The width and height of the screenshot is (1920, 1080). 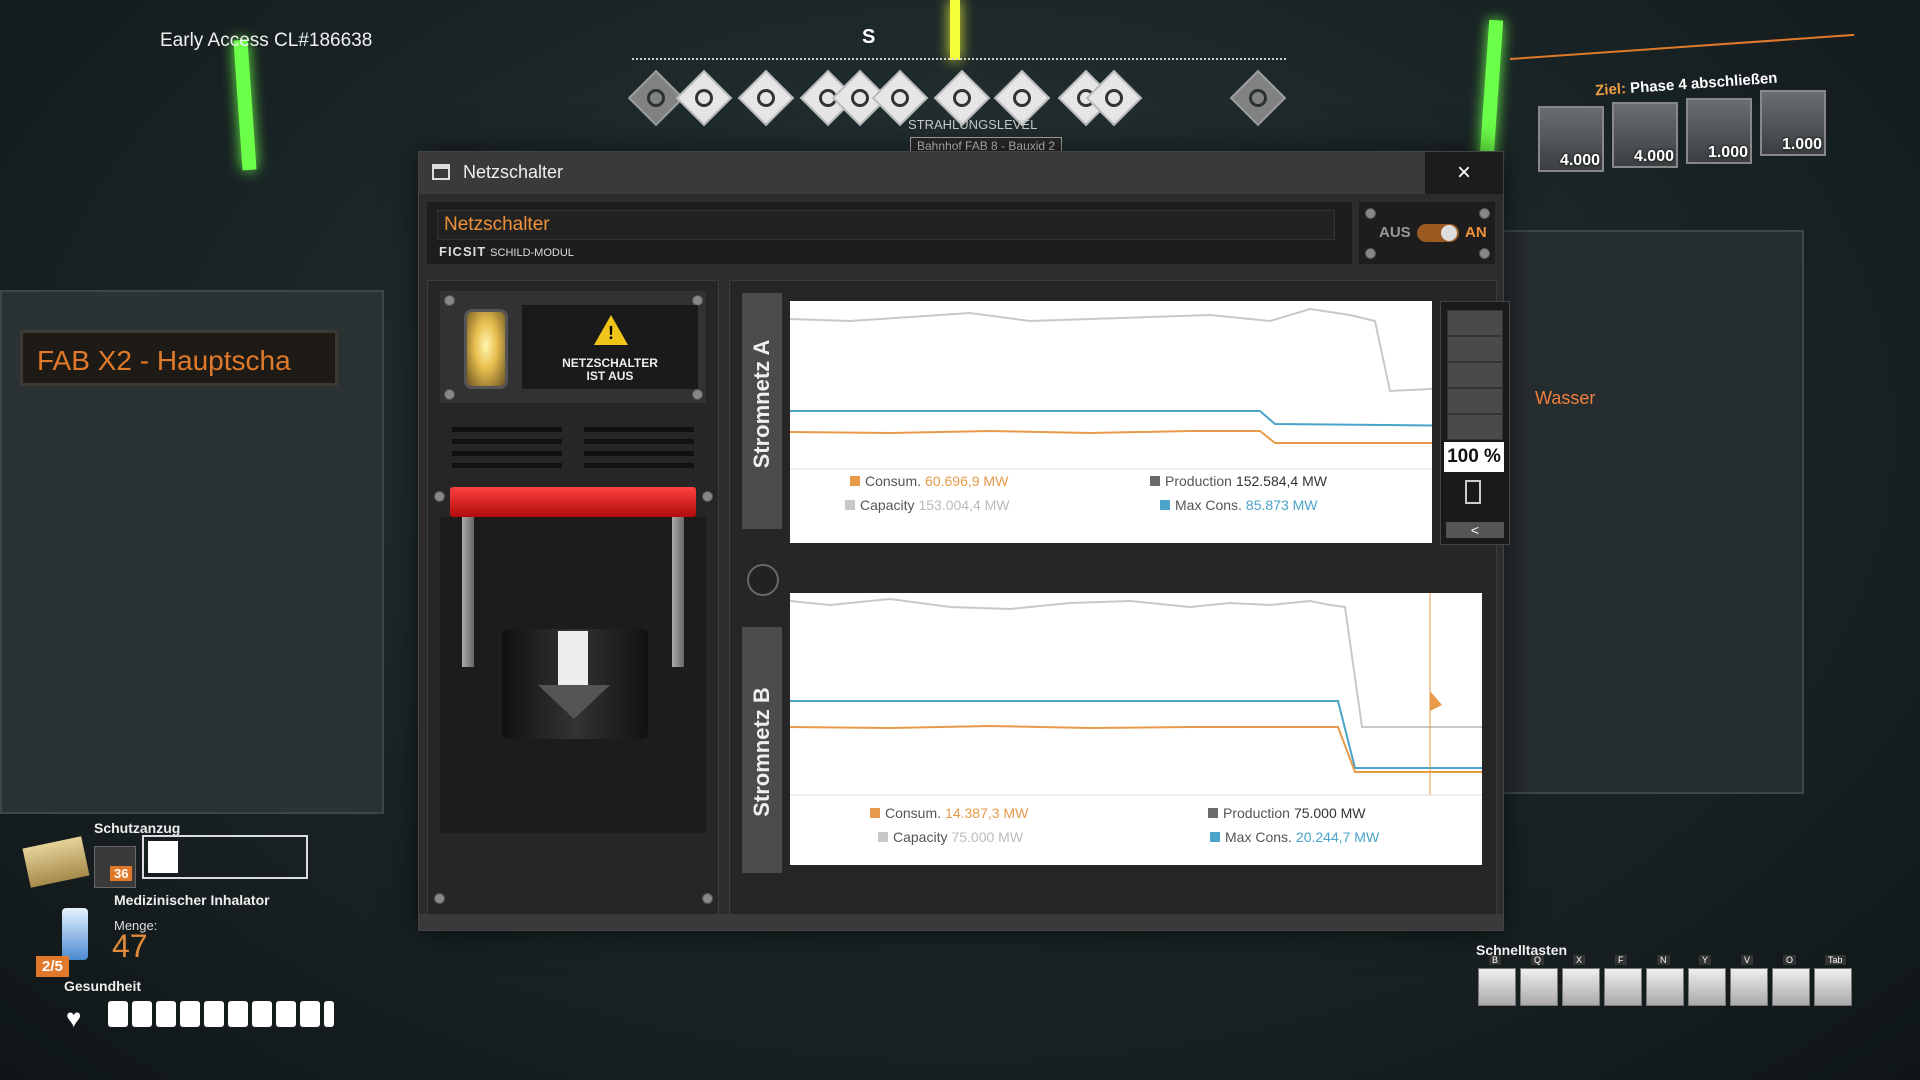 I want to click on name-bar: FICSITSCHILD-MODUL, so click(x=889, y=233).